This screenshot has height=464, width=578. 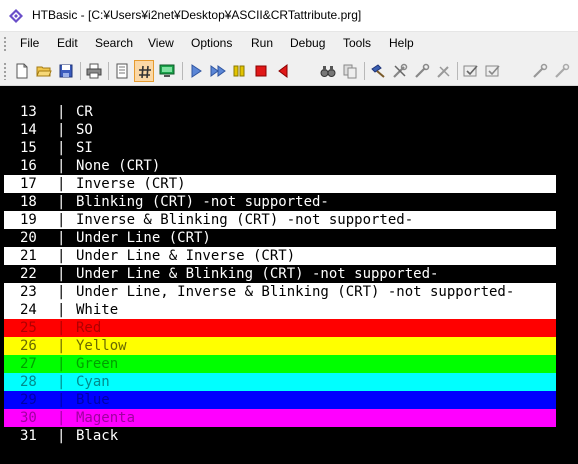 I want to click on line-text: Yellow, so click(x=101, y=346).